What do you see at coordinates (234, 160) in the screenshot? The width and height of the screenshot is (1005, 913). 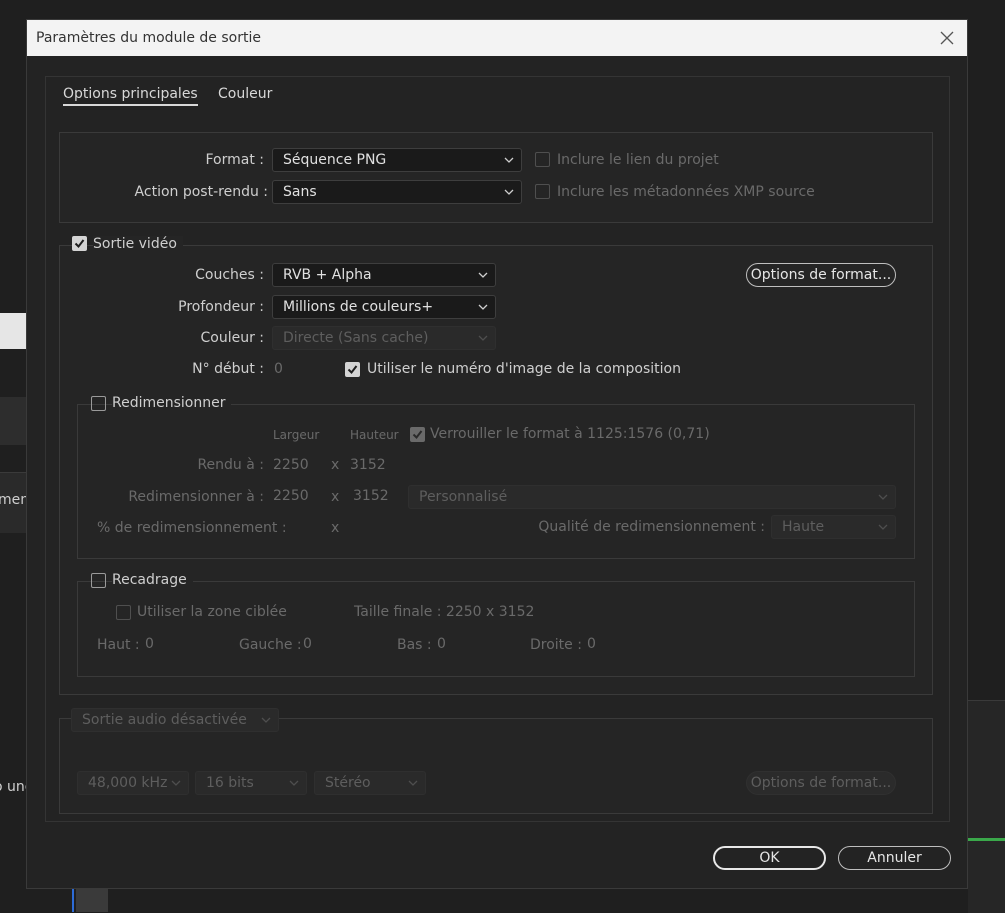 I see `format-label: Format :` at bounding box center [234, 160].